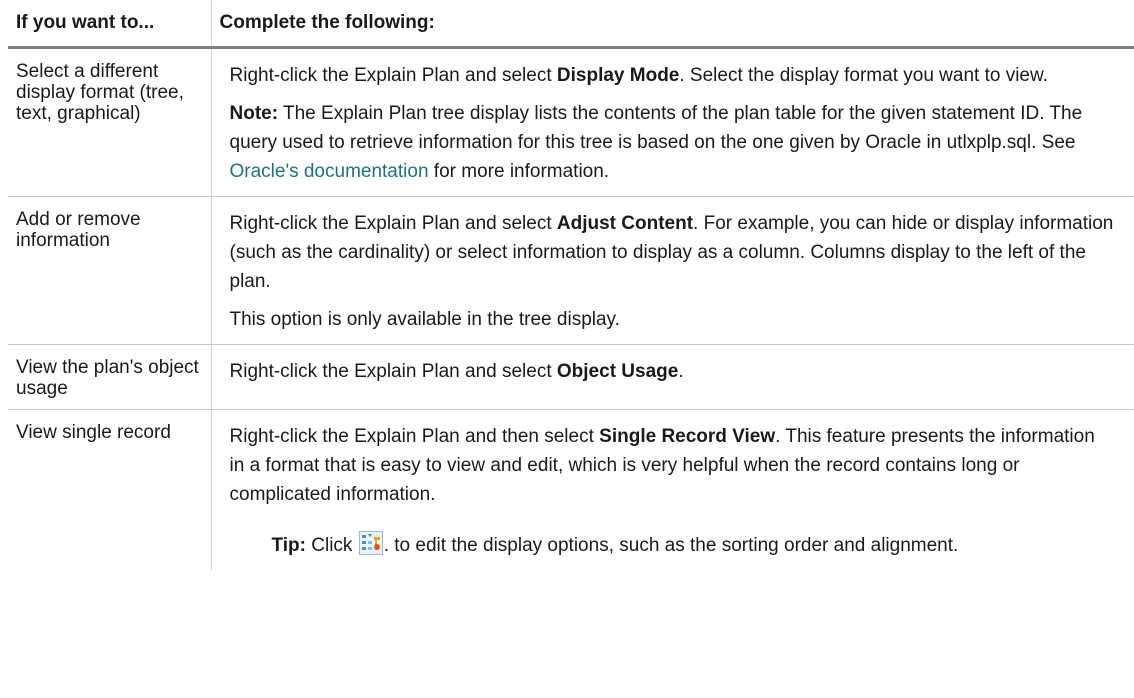 The height and width of the screenshot is (698, 1134). I want to click on display-options-icon, so click(370, 543).